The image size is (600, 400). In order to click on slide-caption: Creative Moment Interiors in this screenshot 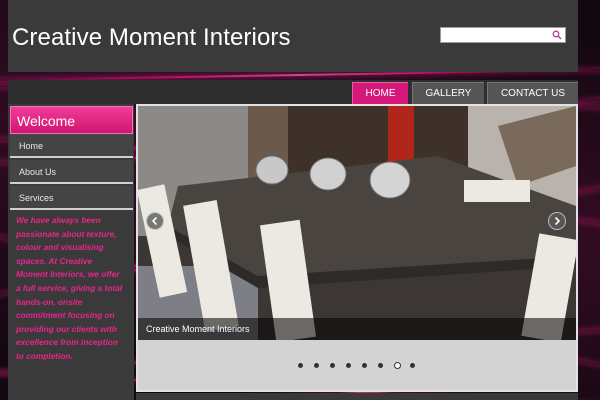, I will do `click(357, 329)`.